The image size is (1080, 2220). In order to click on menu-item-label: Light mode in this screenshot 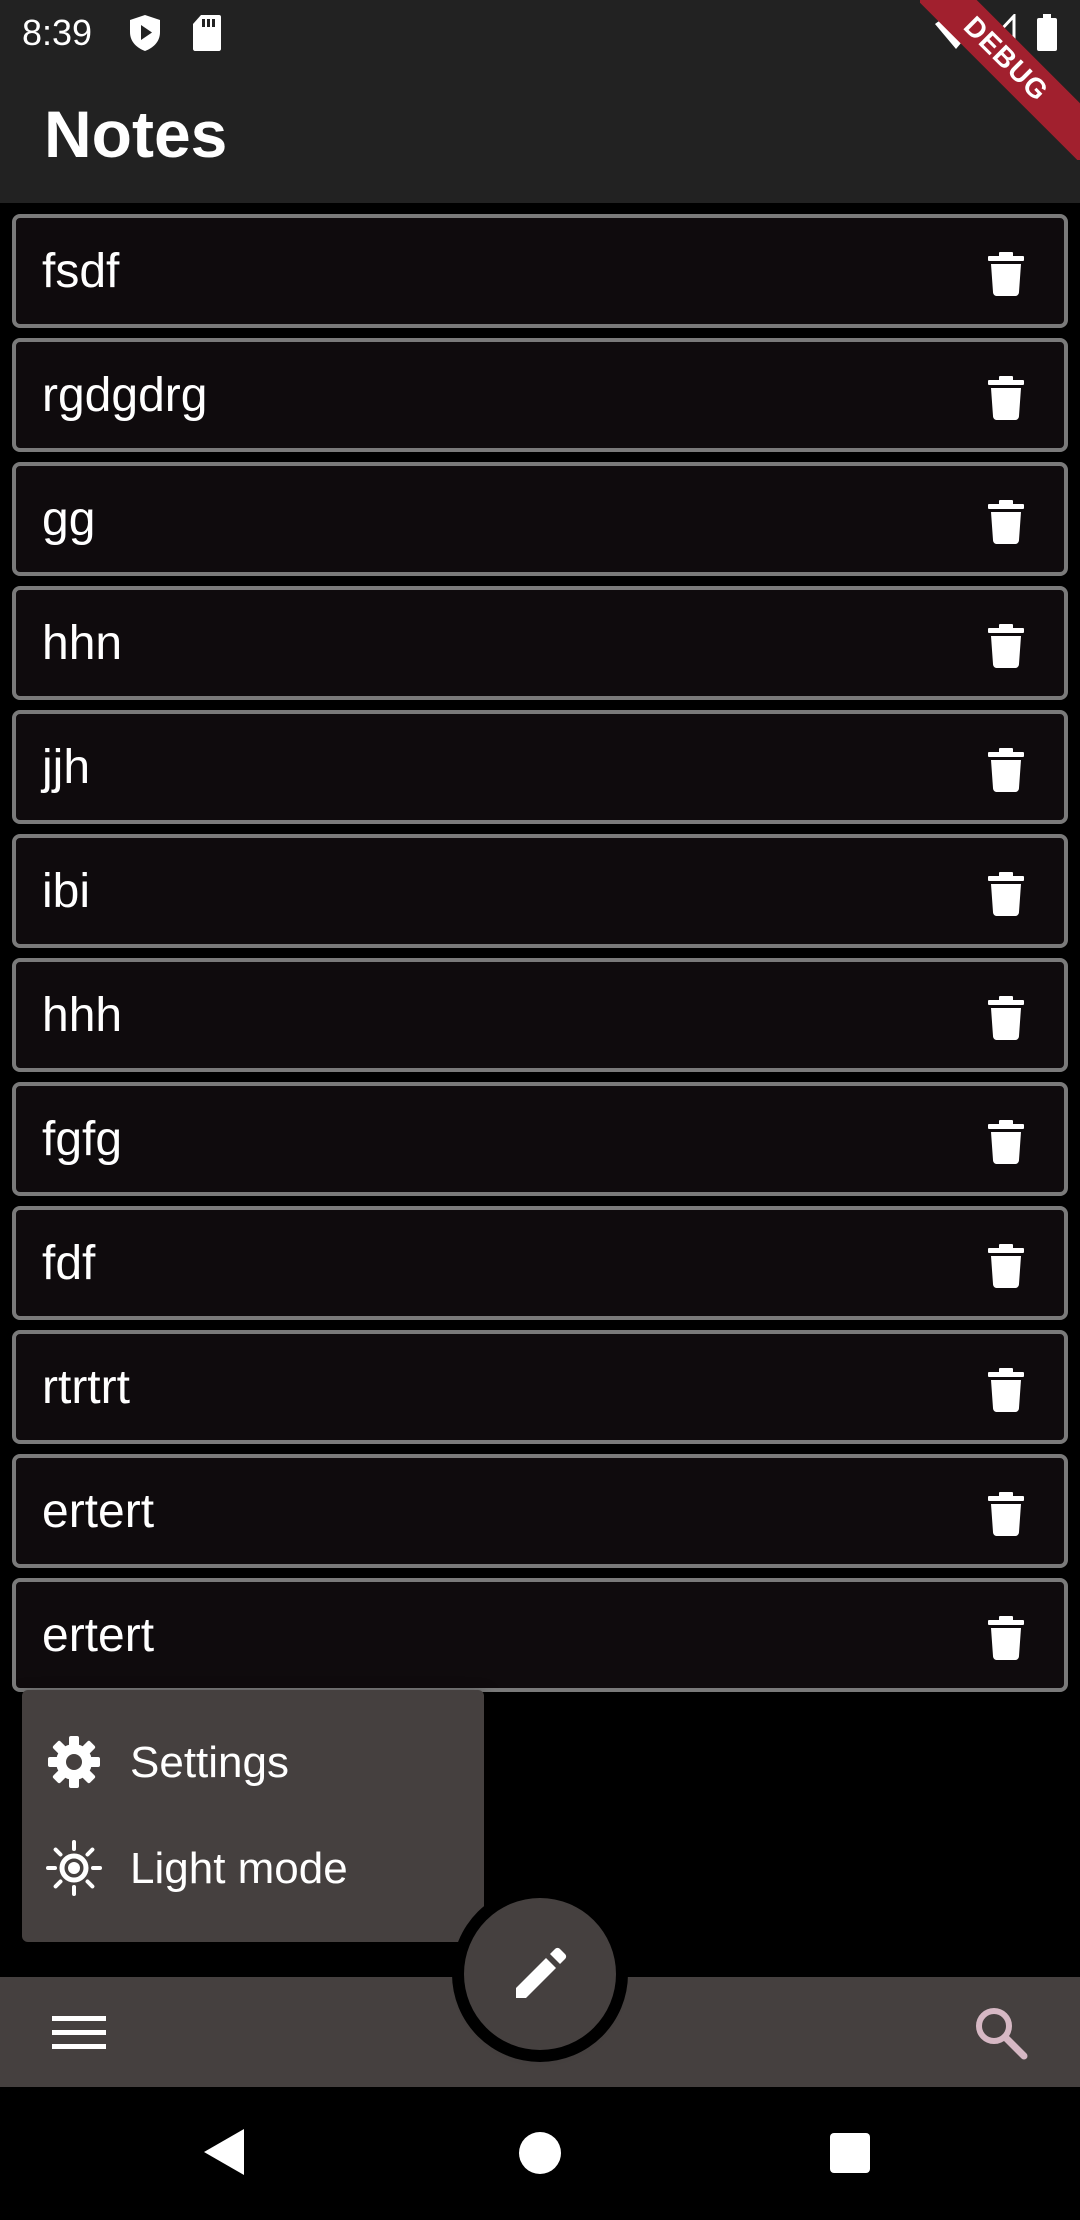, I will do `click(239, 1868)`.